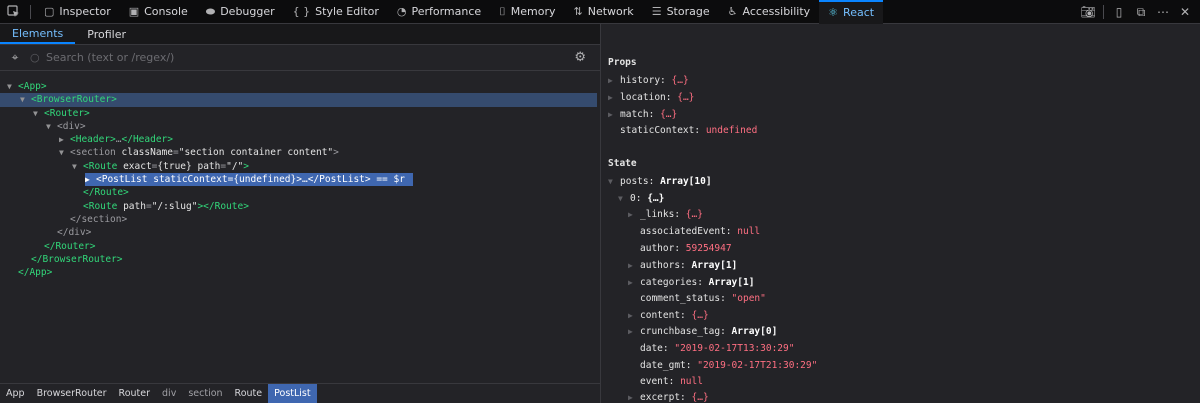 The image size is (1200, 403). What do you see at coordinates (77, 12) in the screenshot?
I see `tab-inspector: ▢ Inspector` at bounding box center [77, 12].